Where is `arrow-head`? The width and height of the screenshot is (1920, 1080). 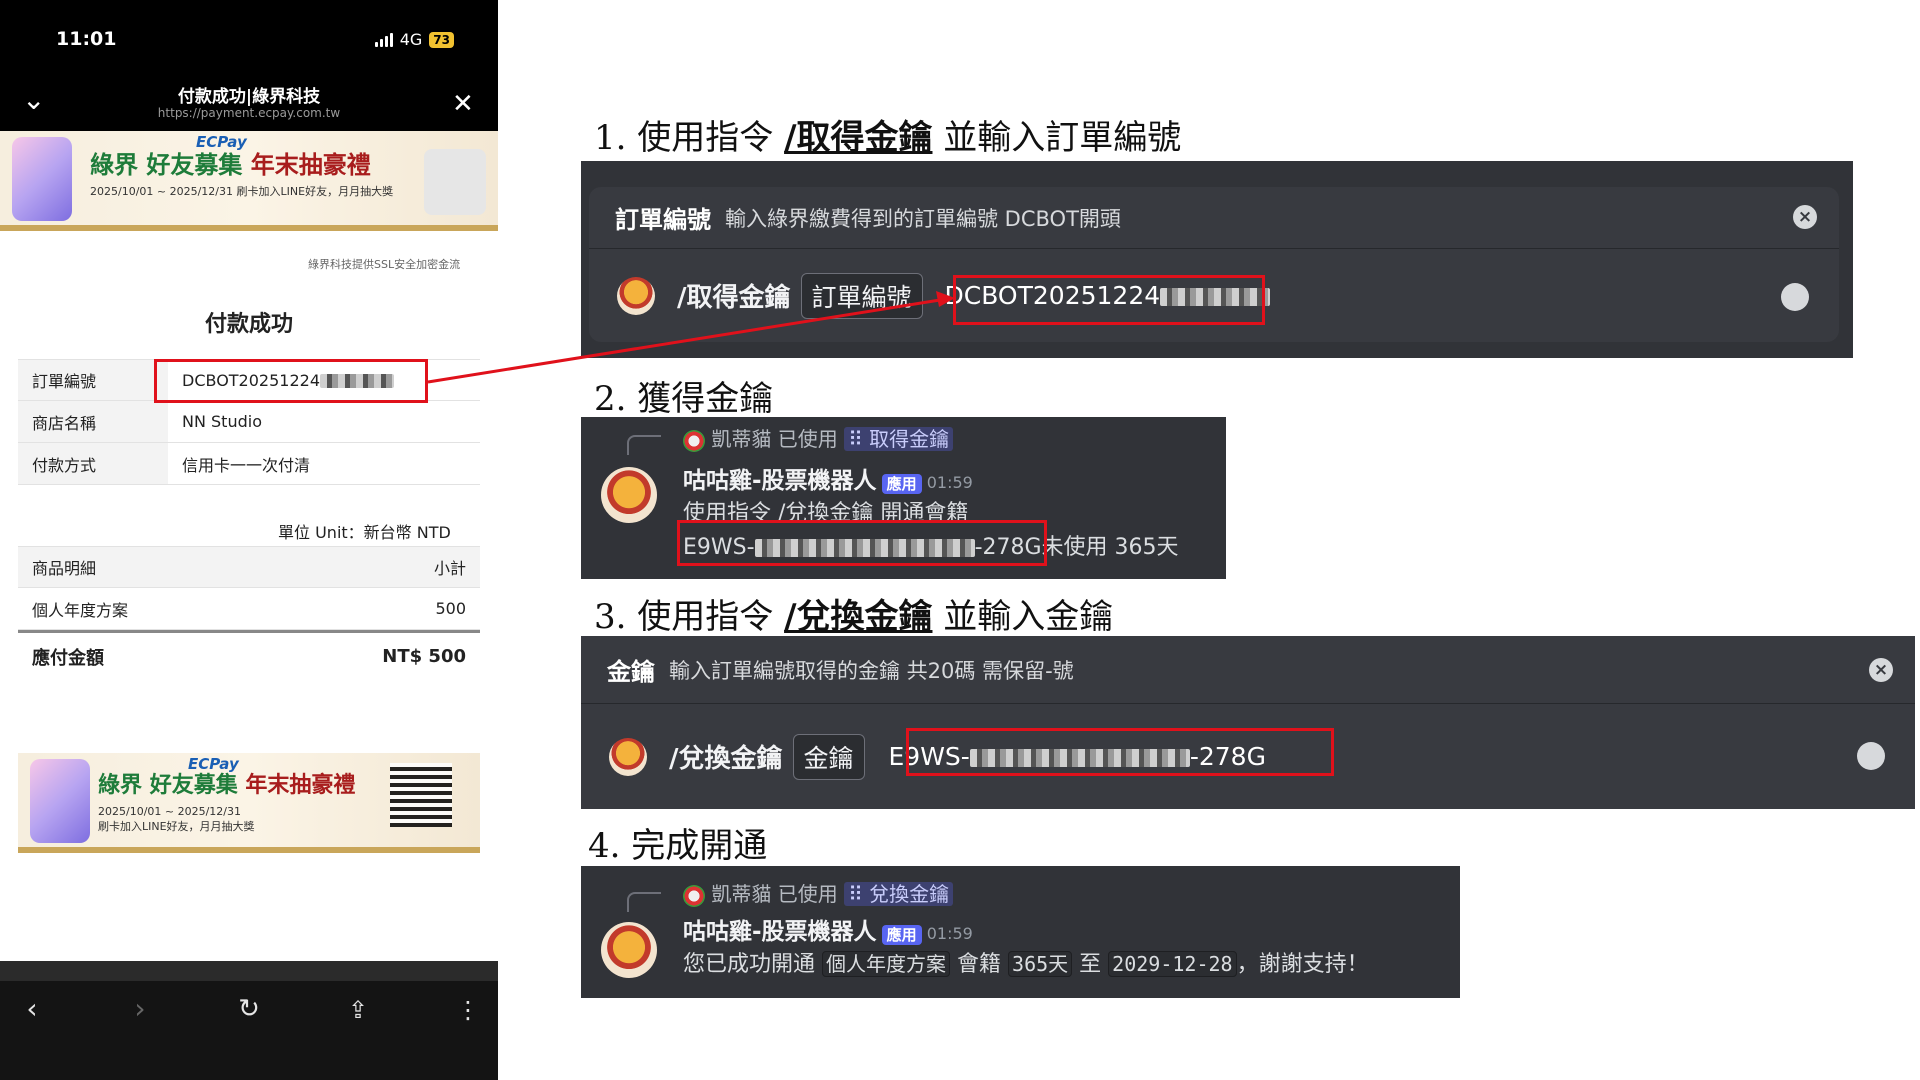
arrow-head is located at coordinates (945, 299).